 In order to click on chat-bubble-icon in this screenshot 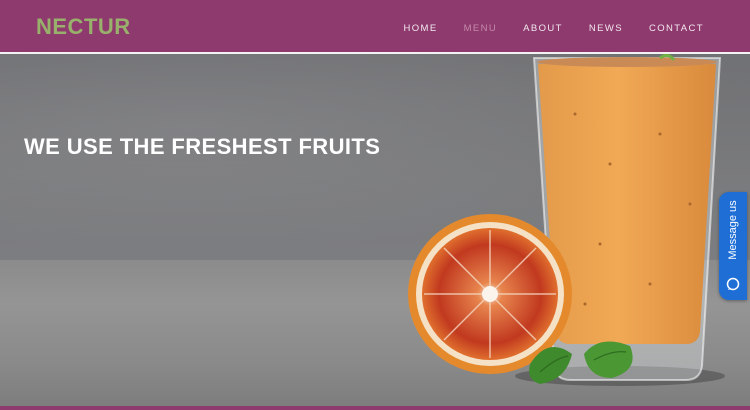, I will do `click(733, 284)`.